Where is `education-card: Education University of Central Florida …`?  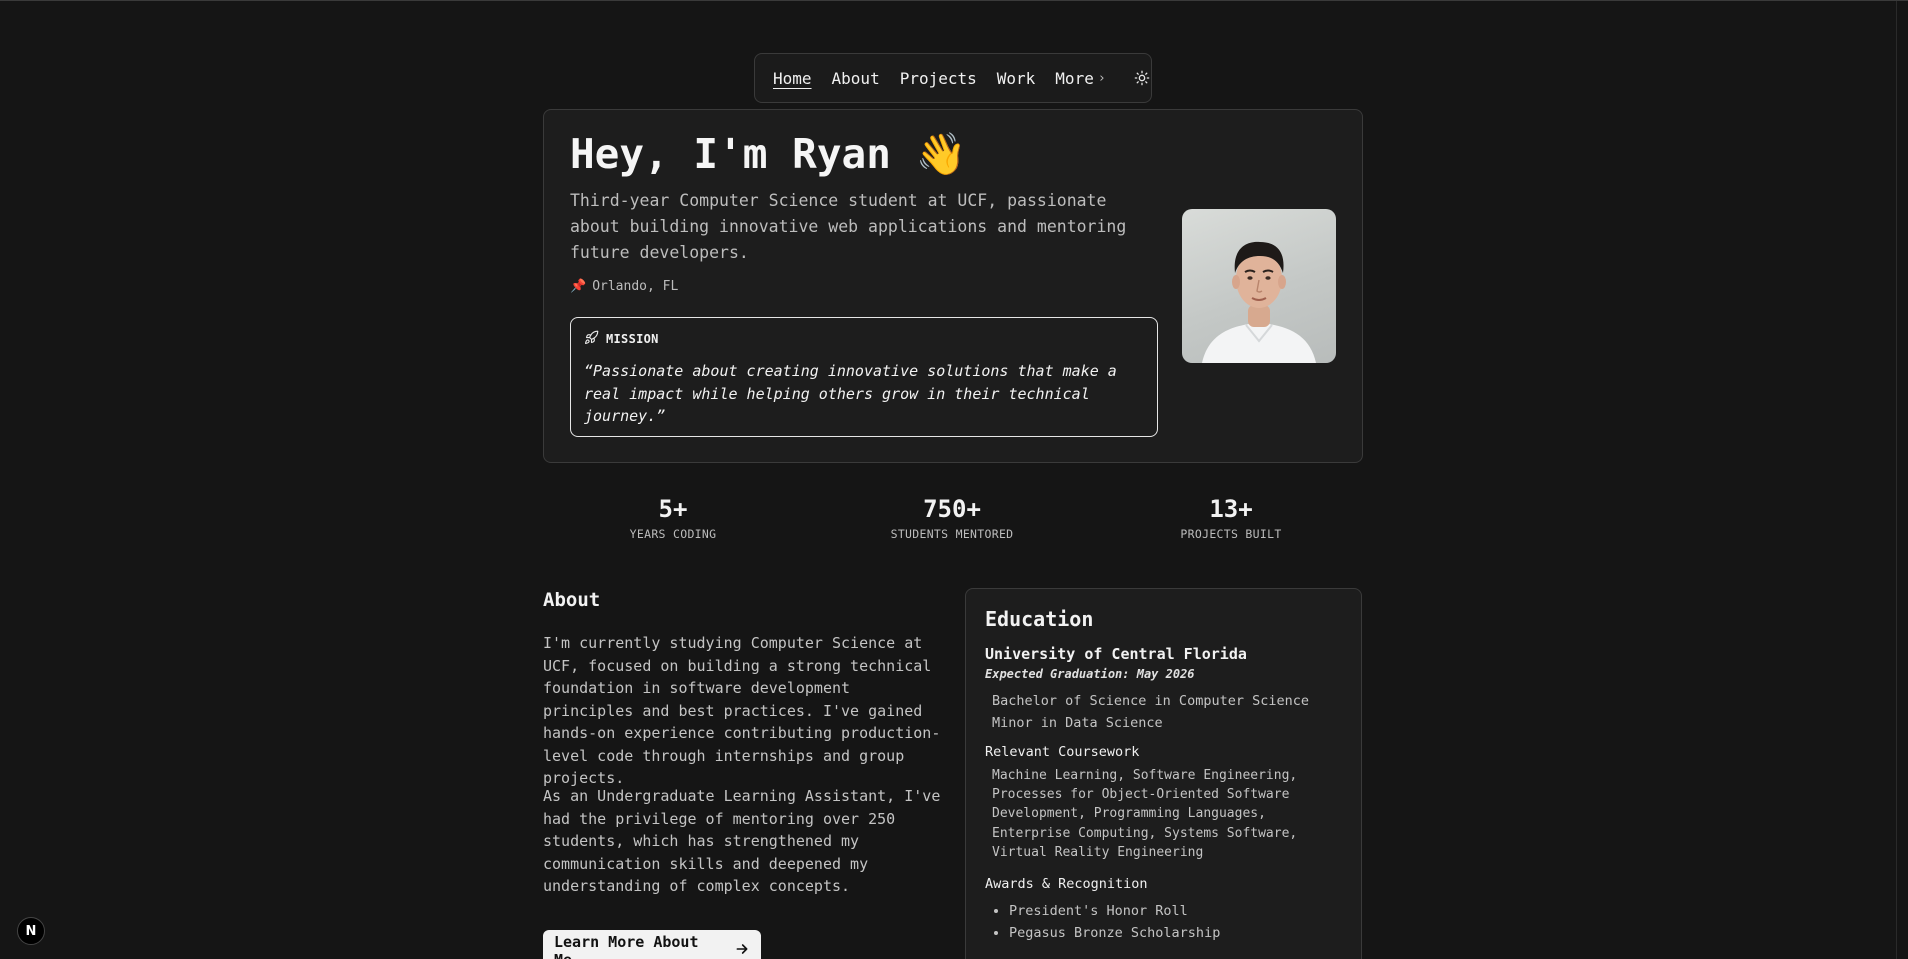 education-card: Education University of Central Florida … is located at coordinates (1163, 773).